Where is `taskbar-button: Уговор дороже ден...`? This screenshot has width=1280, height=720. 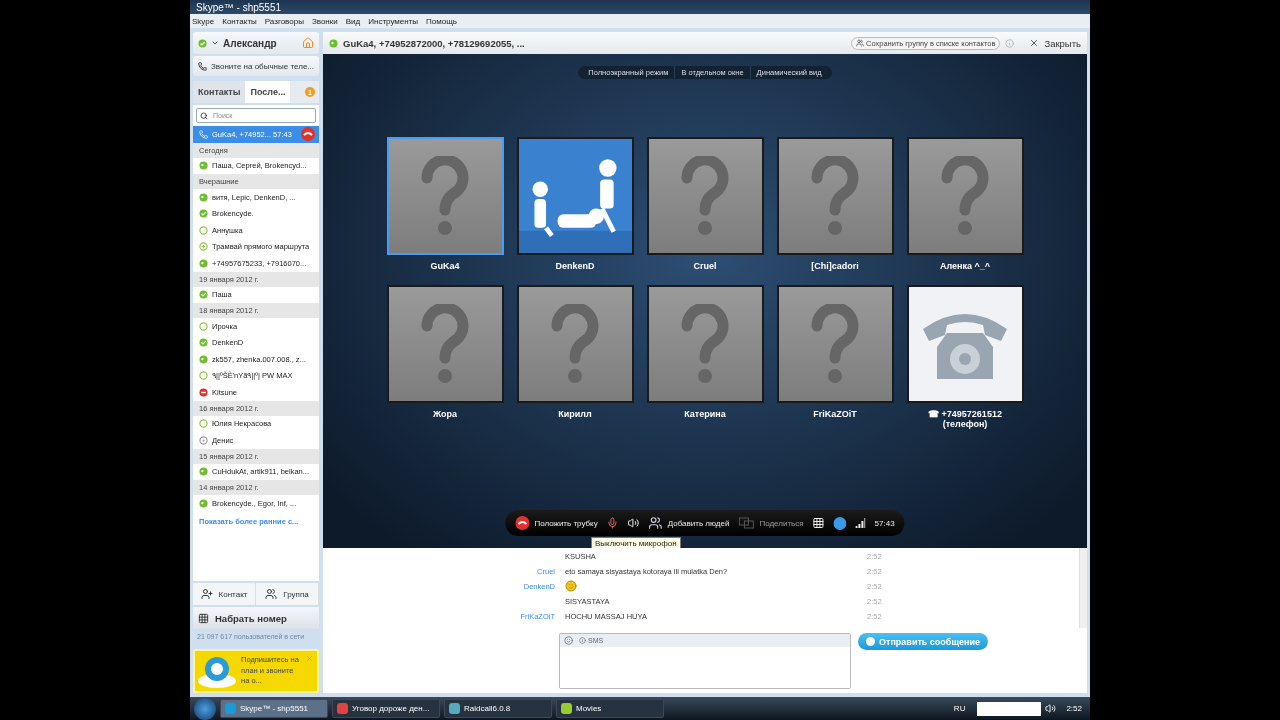
taskbar-button: Уговор дороже ден... is located at coordinates (386, 708).